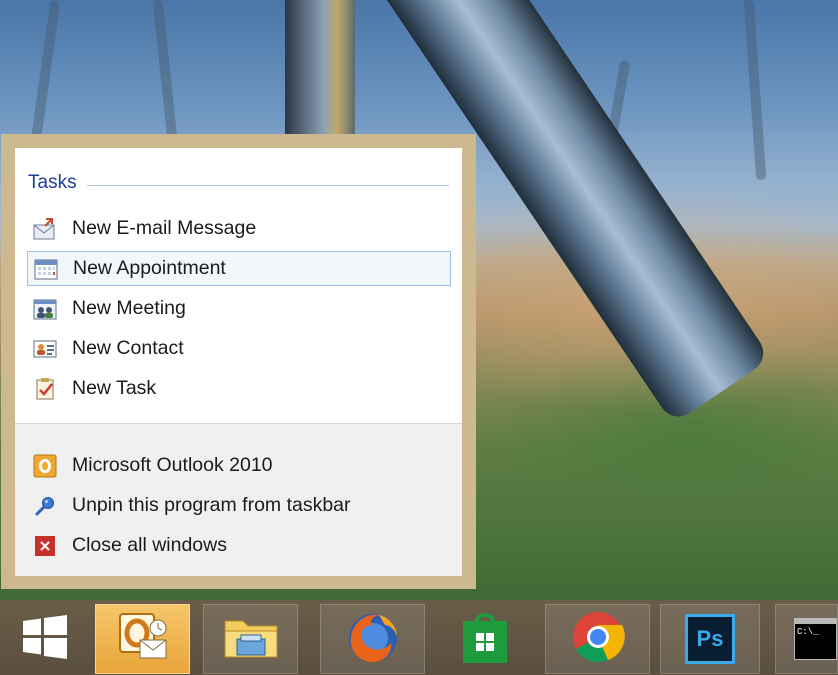 The height and width of the screenshot is (675, 838). Describe the element at coordinates (45, 546) in the screenshot. I see `close-windows-icon` at that location.